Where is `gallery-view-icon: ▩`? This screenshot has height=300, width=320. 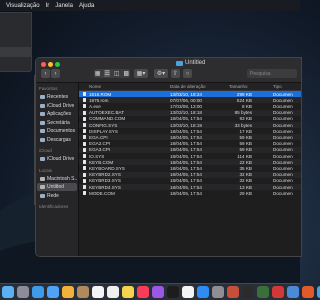
gallery-view-icon: ▩ is located at coordinates (127, 73).